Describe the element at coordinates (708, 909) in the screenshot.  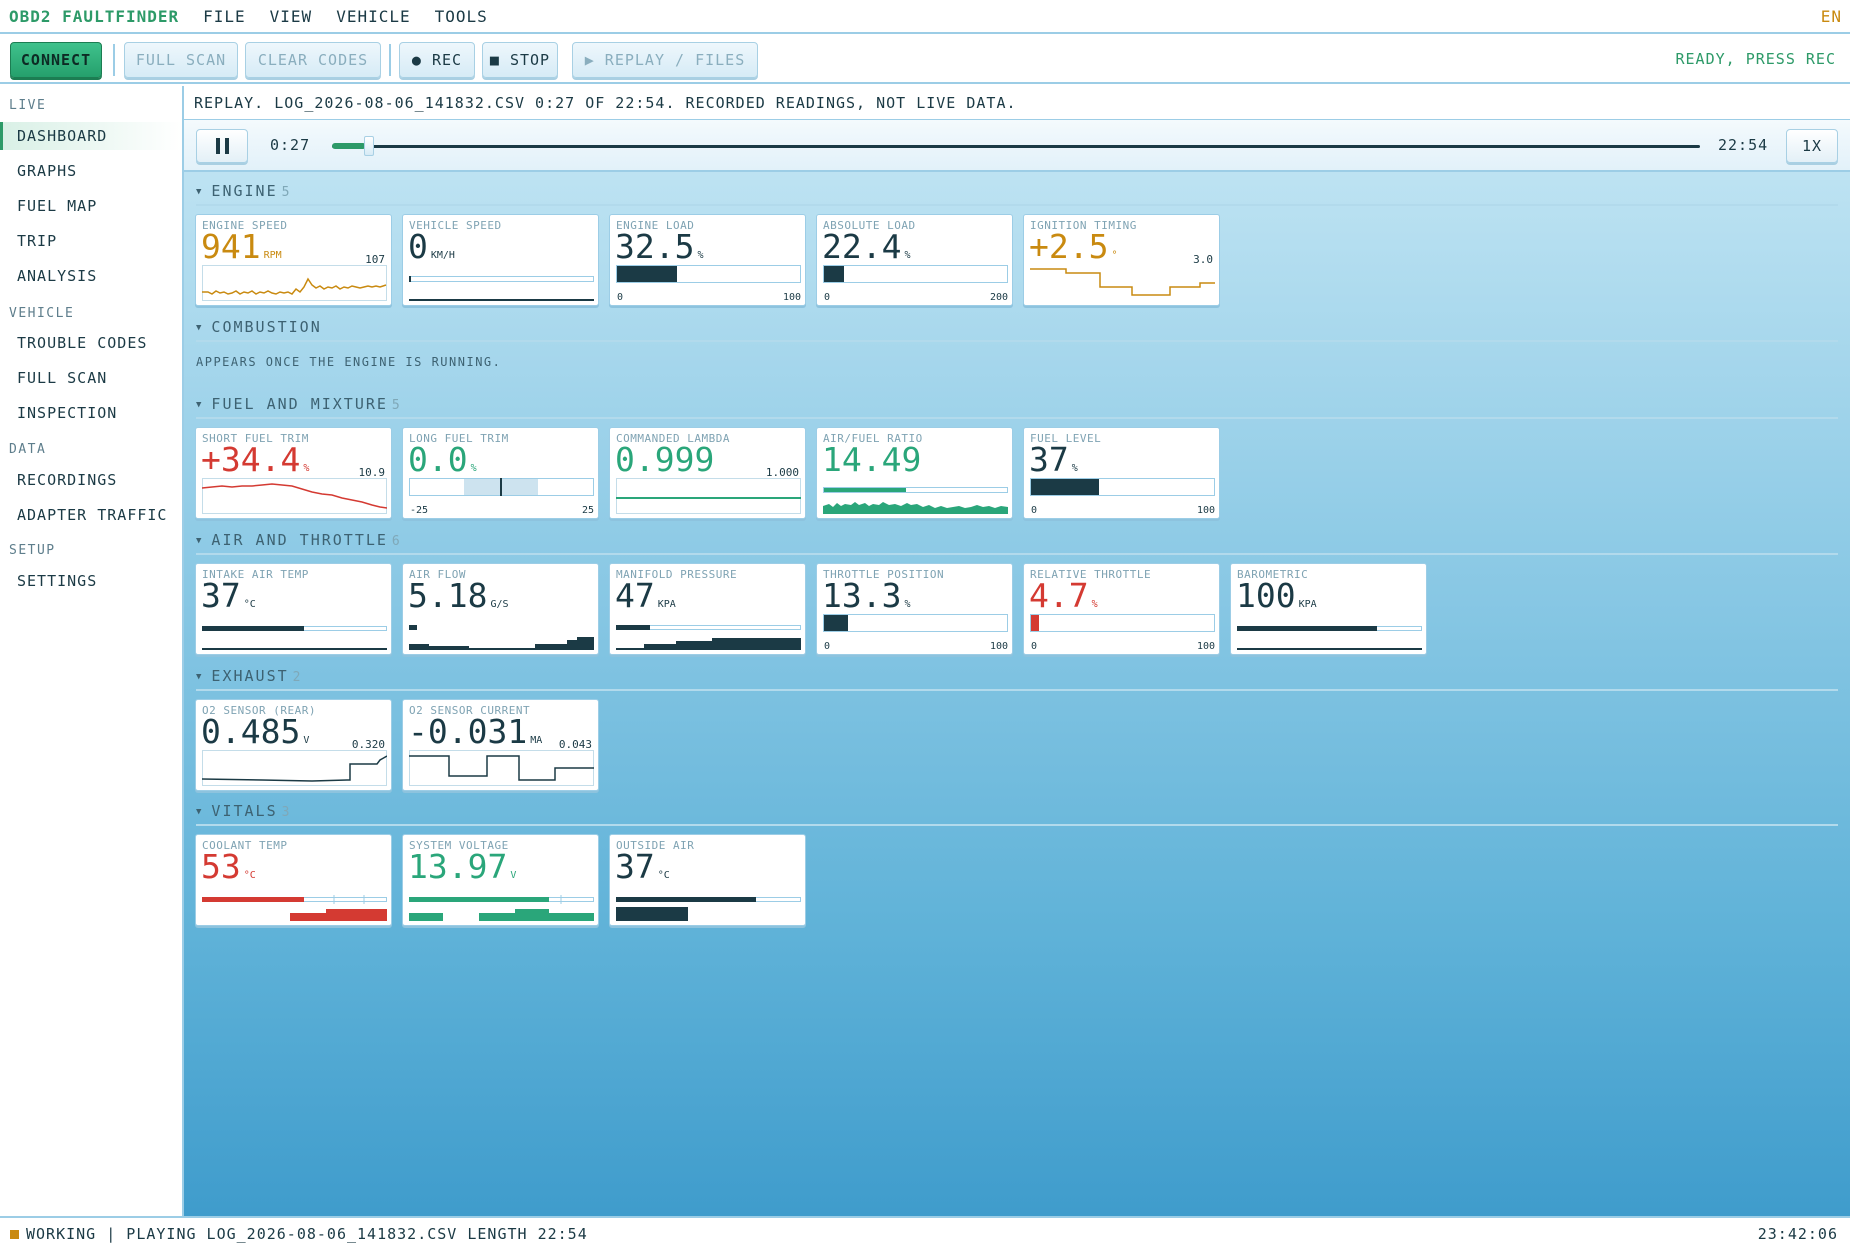
I see `outside-air-chart` at that location.